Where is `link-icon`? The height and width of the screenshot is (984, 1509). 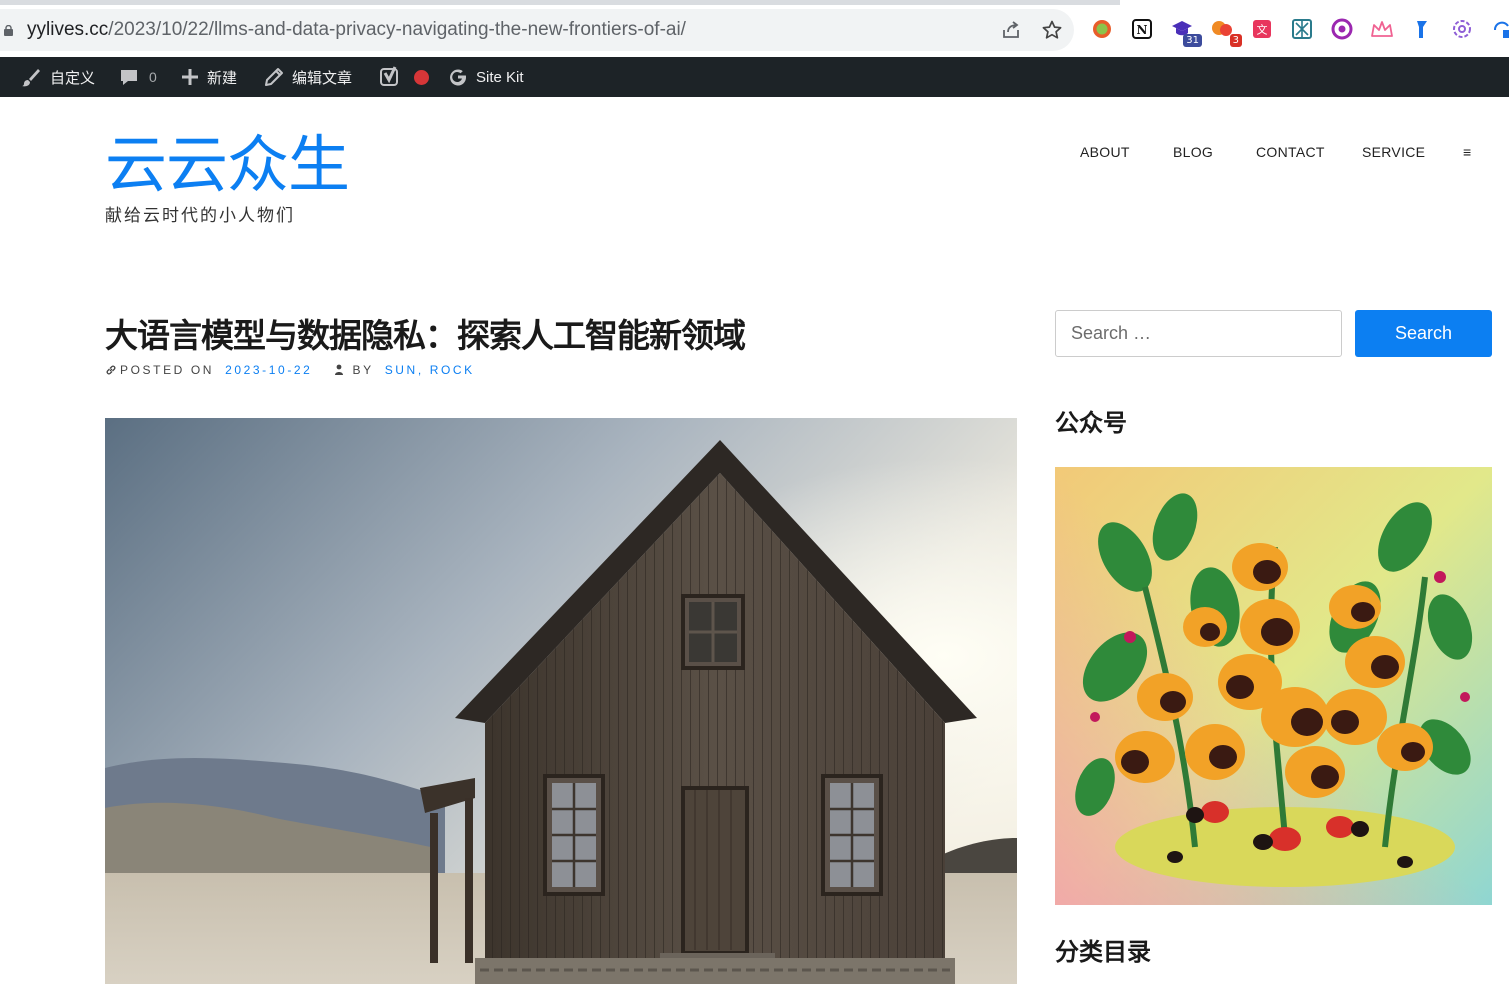
link-icon is located at coordinates (111, 370).